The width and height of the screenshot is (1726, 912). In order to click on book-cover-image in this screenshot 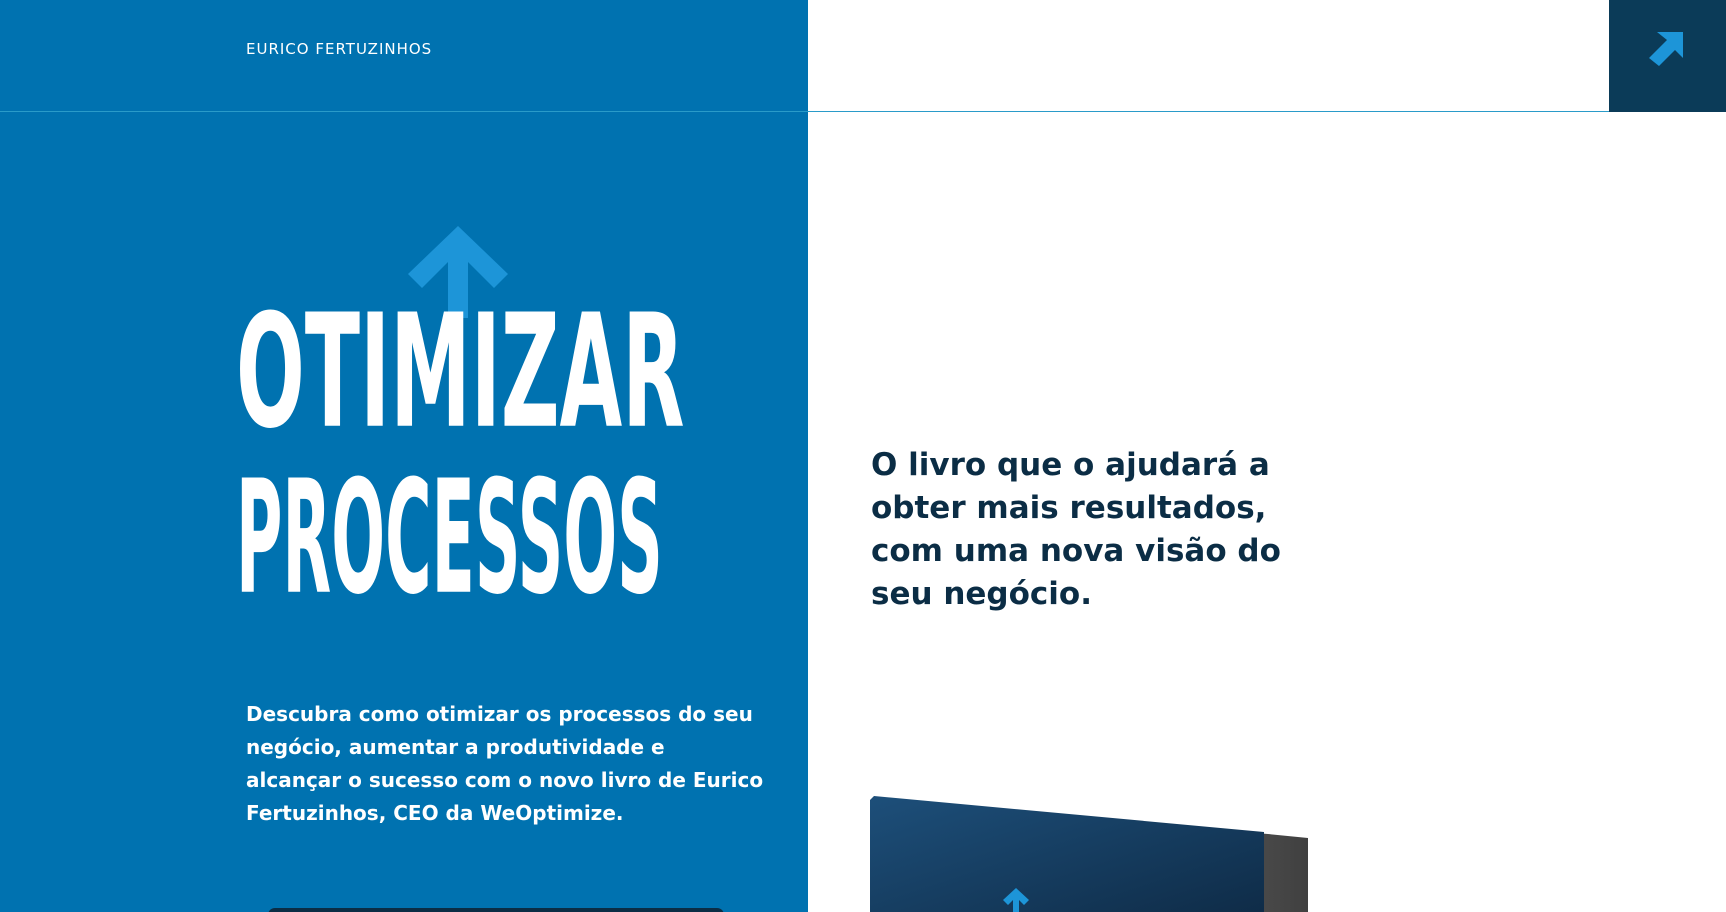, I will do `click(1089, 854)`.